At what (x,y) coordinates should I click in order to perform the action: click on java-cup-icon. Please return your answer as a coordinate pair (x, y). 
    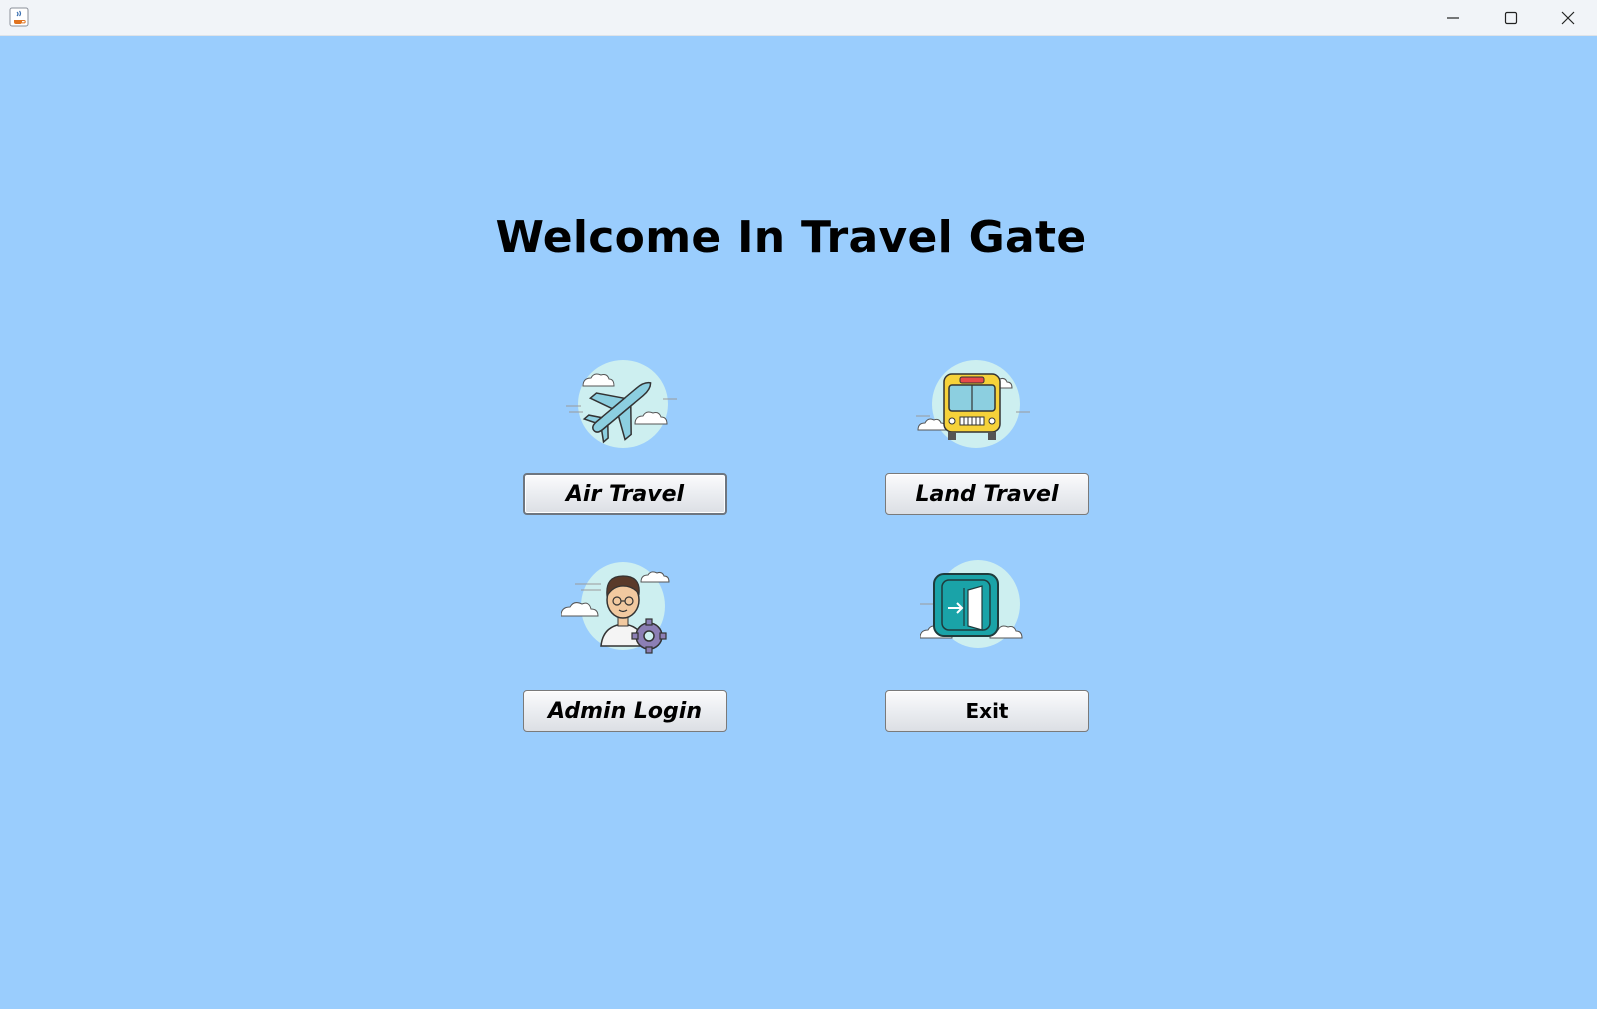
    Looking at the image, I should click on (19, 17).